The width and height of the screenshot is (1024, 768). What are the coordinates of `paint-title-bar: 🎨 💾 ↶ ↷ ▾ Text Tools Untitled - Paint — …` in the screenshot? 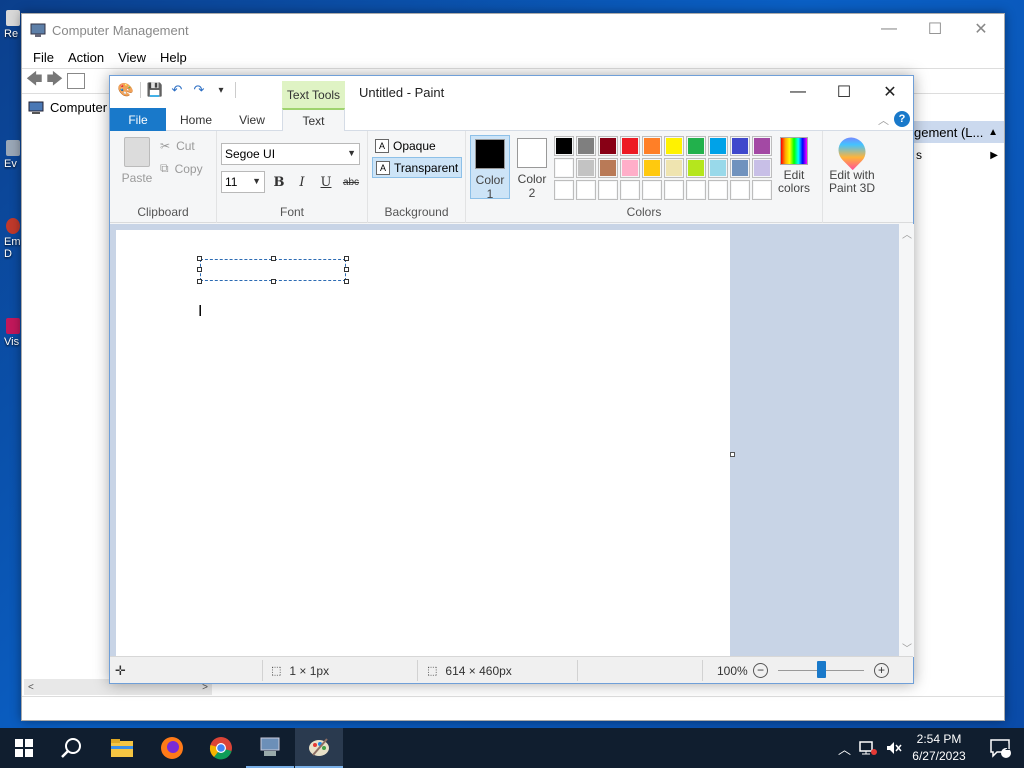 It's located at (511, 92).